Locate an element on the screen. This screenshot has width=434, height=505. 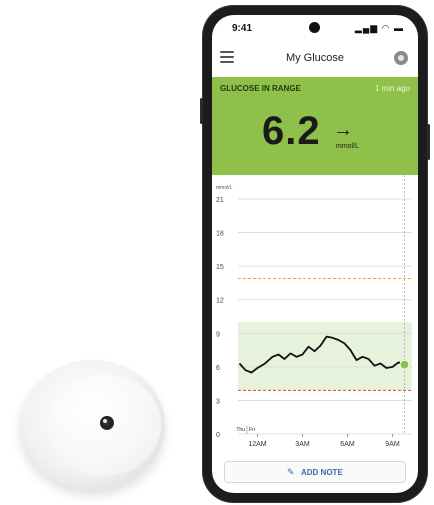
day-label: Fri is located at coordinates (252, 430).